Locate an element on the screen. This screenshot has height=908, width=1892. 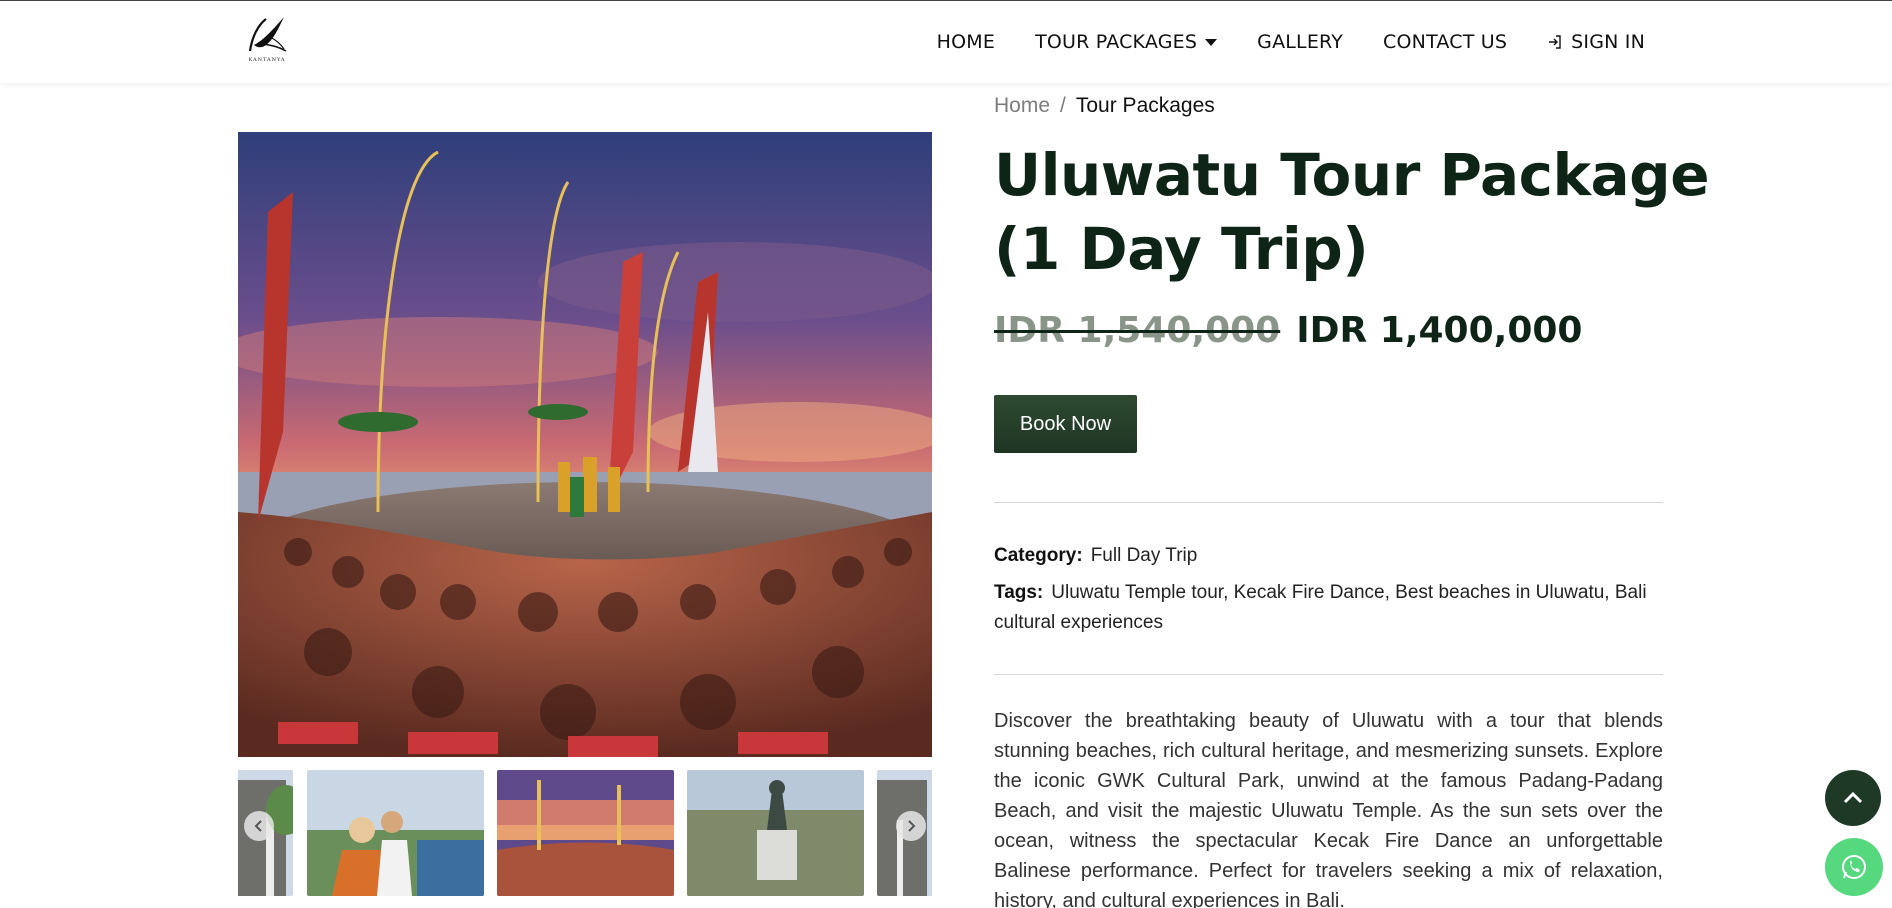
caret-down-icon is located at coordinates (1211, 42).